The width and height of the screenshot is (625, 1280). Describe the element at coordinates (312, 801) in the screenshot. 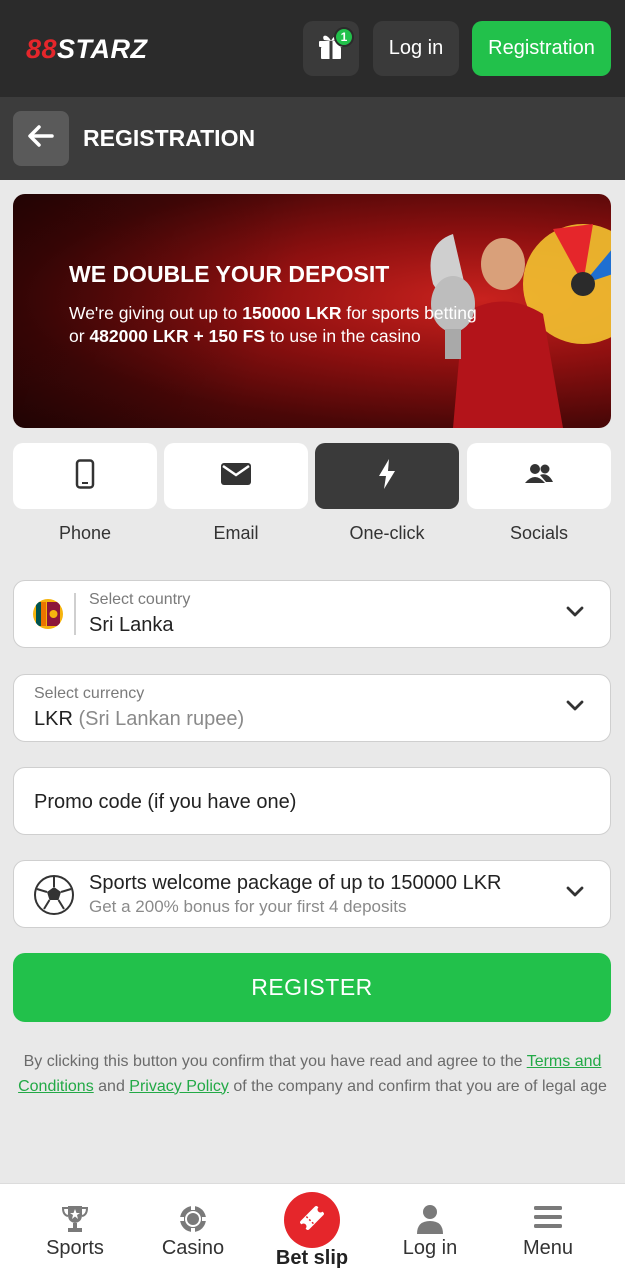

I see `promo-code-input: Promo code (if you have one)` at that location.